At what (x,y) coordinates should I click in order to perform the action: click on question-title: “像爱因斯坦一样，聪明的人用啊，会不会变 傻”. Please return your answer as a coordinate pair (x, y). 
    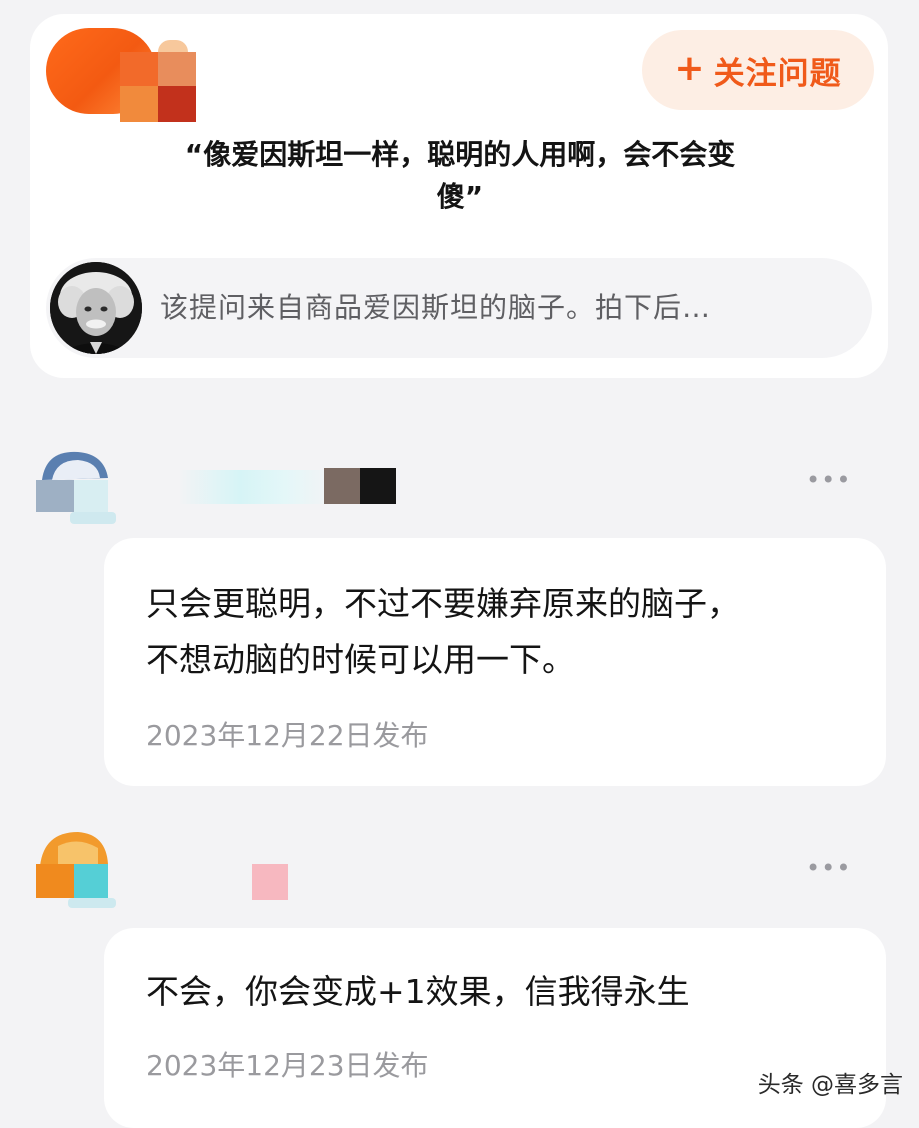
    Looking at the image, I should click on (460, 176).